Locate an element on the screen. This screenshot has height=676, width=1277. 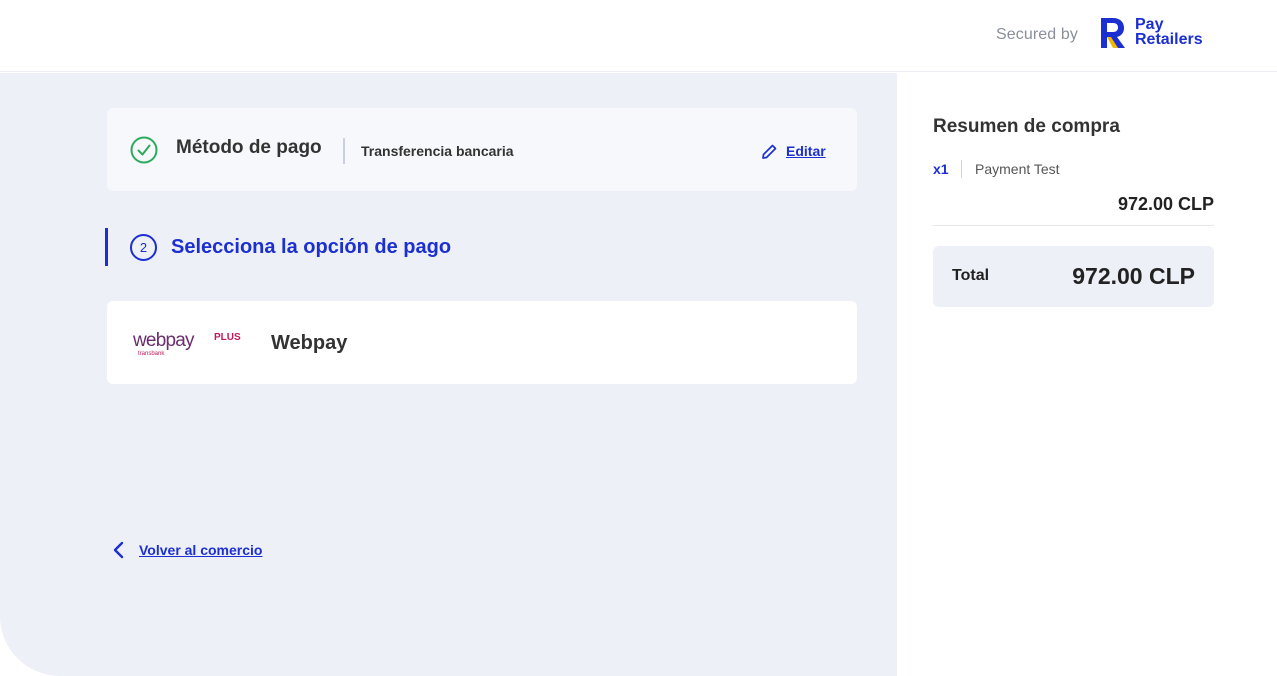
item-name: Payment Test is located at coordinates (1017, 169).